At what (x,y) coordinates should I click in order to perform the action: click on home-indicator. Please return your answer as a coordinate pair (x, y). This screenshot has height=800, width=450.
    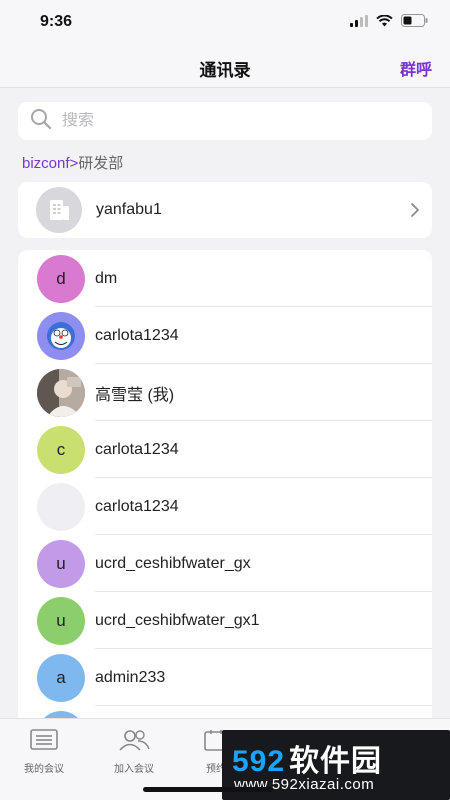
    Looking at the image, I should click on (208, 789).